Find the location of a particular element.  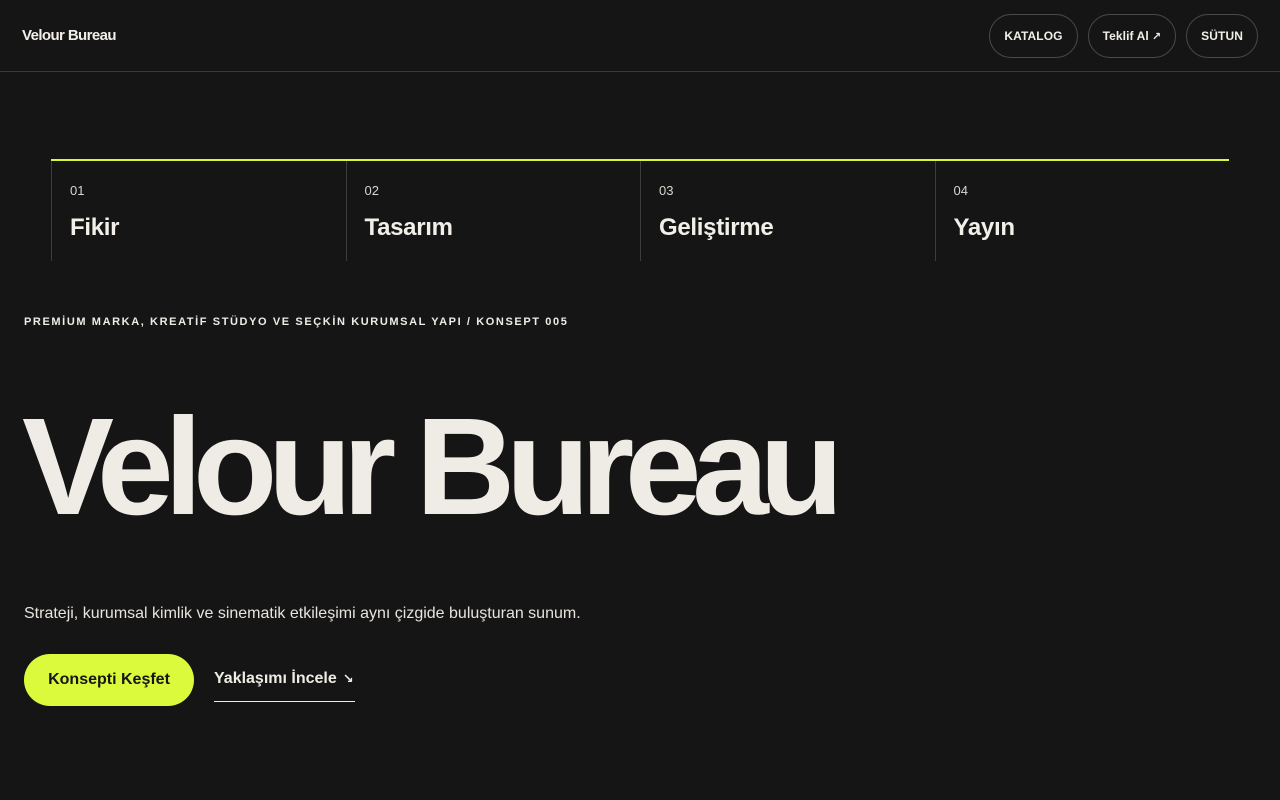

step-item: 01 Fikir is located at coordinates (198, 211).